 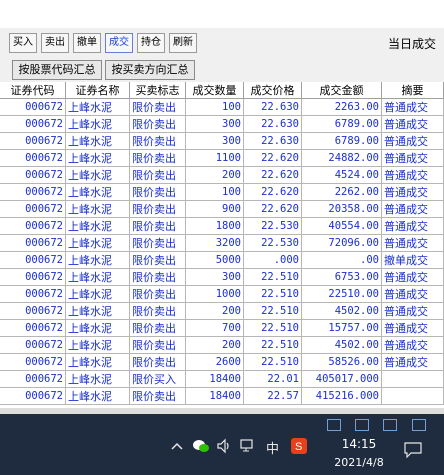 What do you see at coordinates (158, 90) in the screenshot?
I see `column-header: 买卖标志` at bounding box center [158, 90].